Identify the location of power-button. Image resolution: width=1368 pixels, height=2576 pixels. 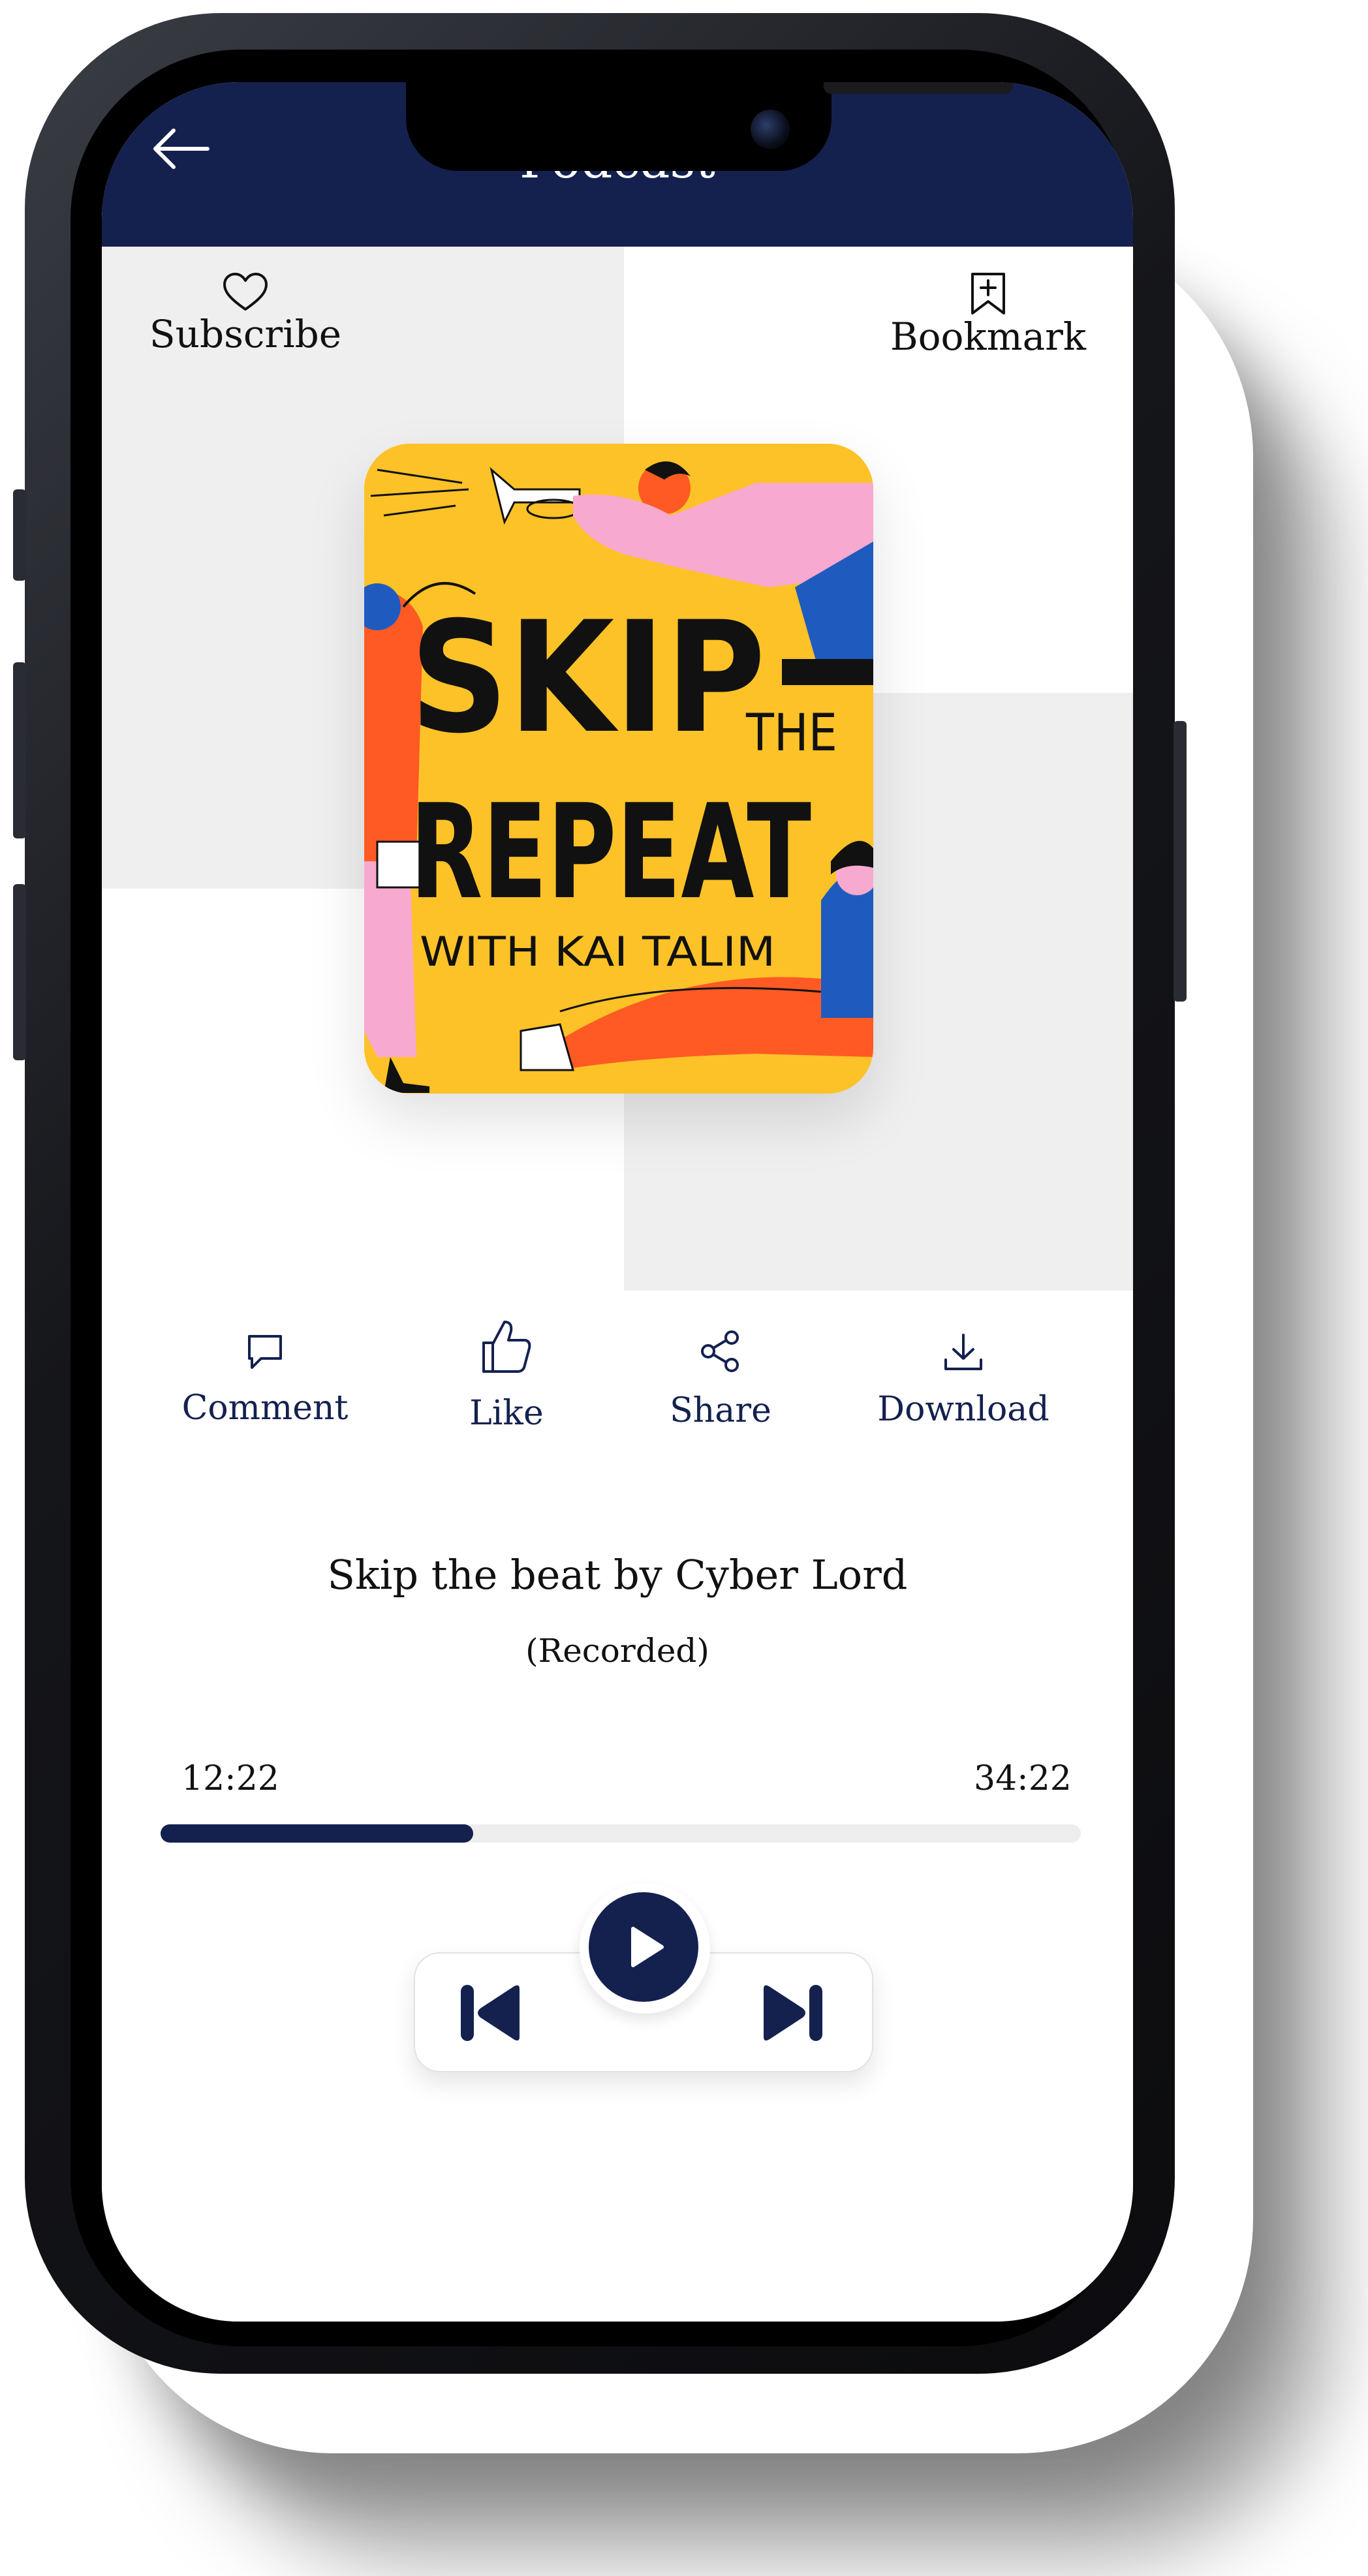
(1180, 861).